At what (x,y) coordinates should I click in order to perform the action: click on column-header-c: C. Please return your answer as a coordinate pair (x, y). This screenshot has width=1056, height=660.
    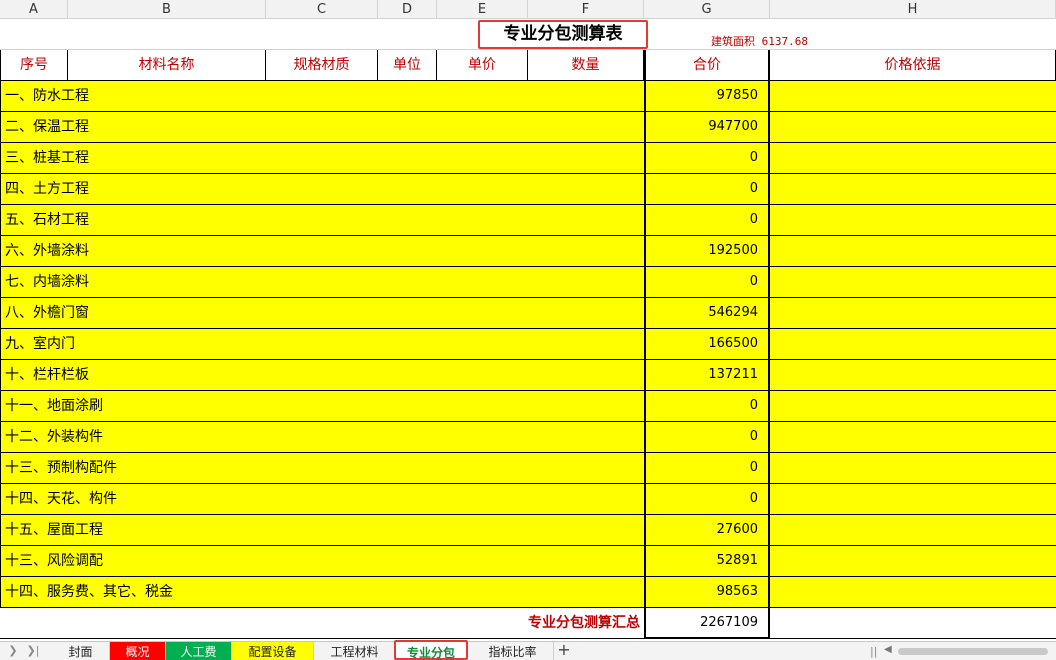
    Looking at the image, I should click on (322, 9).